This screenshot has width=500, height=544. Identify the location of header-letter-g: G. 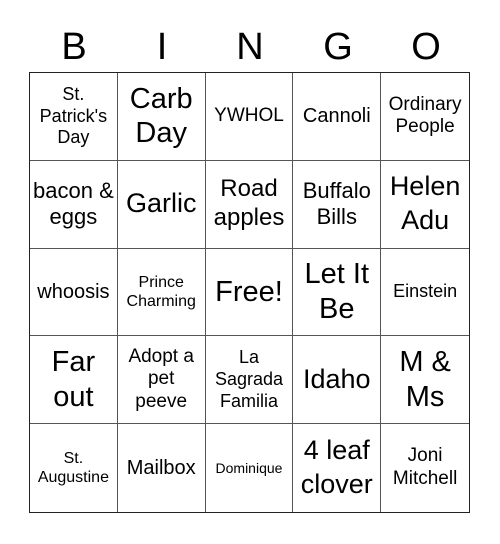
(338, 47).